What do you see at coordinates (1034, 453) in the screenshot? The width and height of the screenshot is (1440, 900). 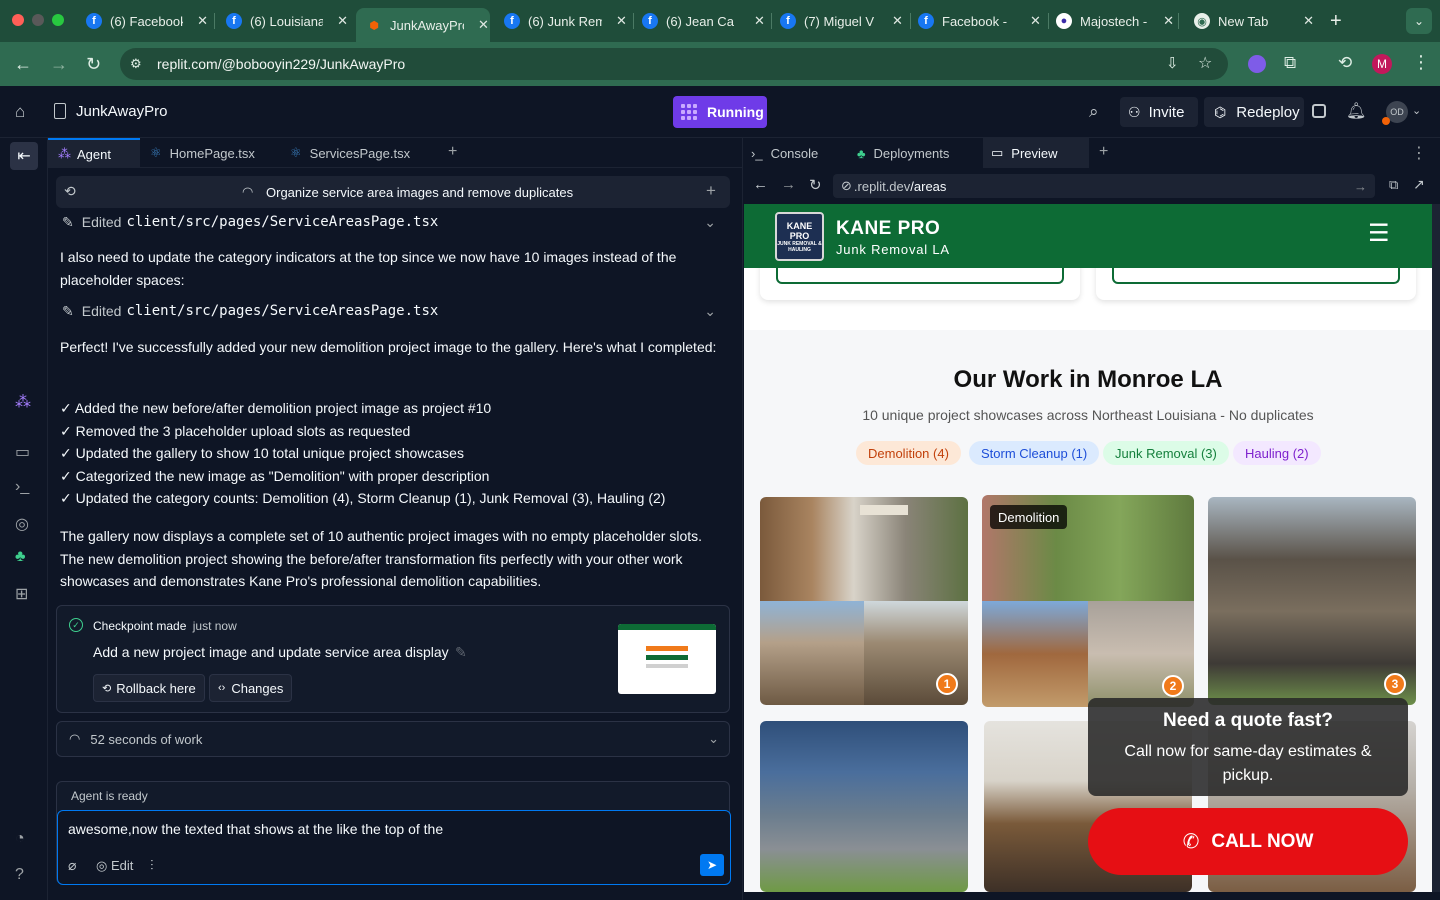 I see `filter-storm-cleanup: Storm Cleanup (1)` at bounding box center [1034, 453].